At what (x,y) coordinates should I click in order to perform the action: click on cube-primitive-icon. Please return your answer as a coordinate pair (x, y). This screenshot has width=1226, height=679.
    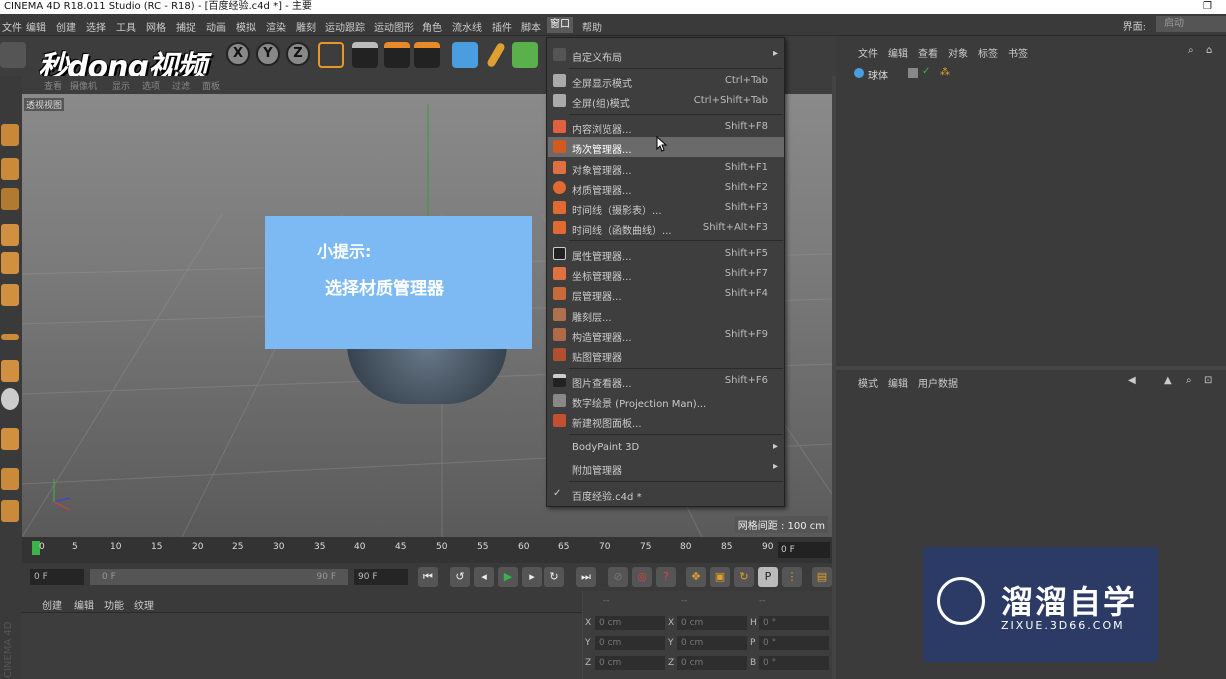
    Looking at the image, I should click on (465, 55).